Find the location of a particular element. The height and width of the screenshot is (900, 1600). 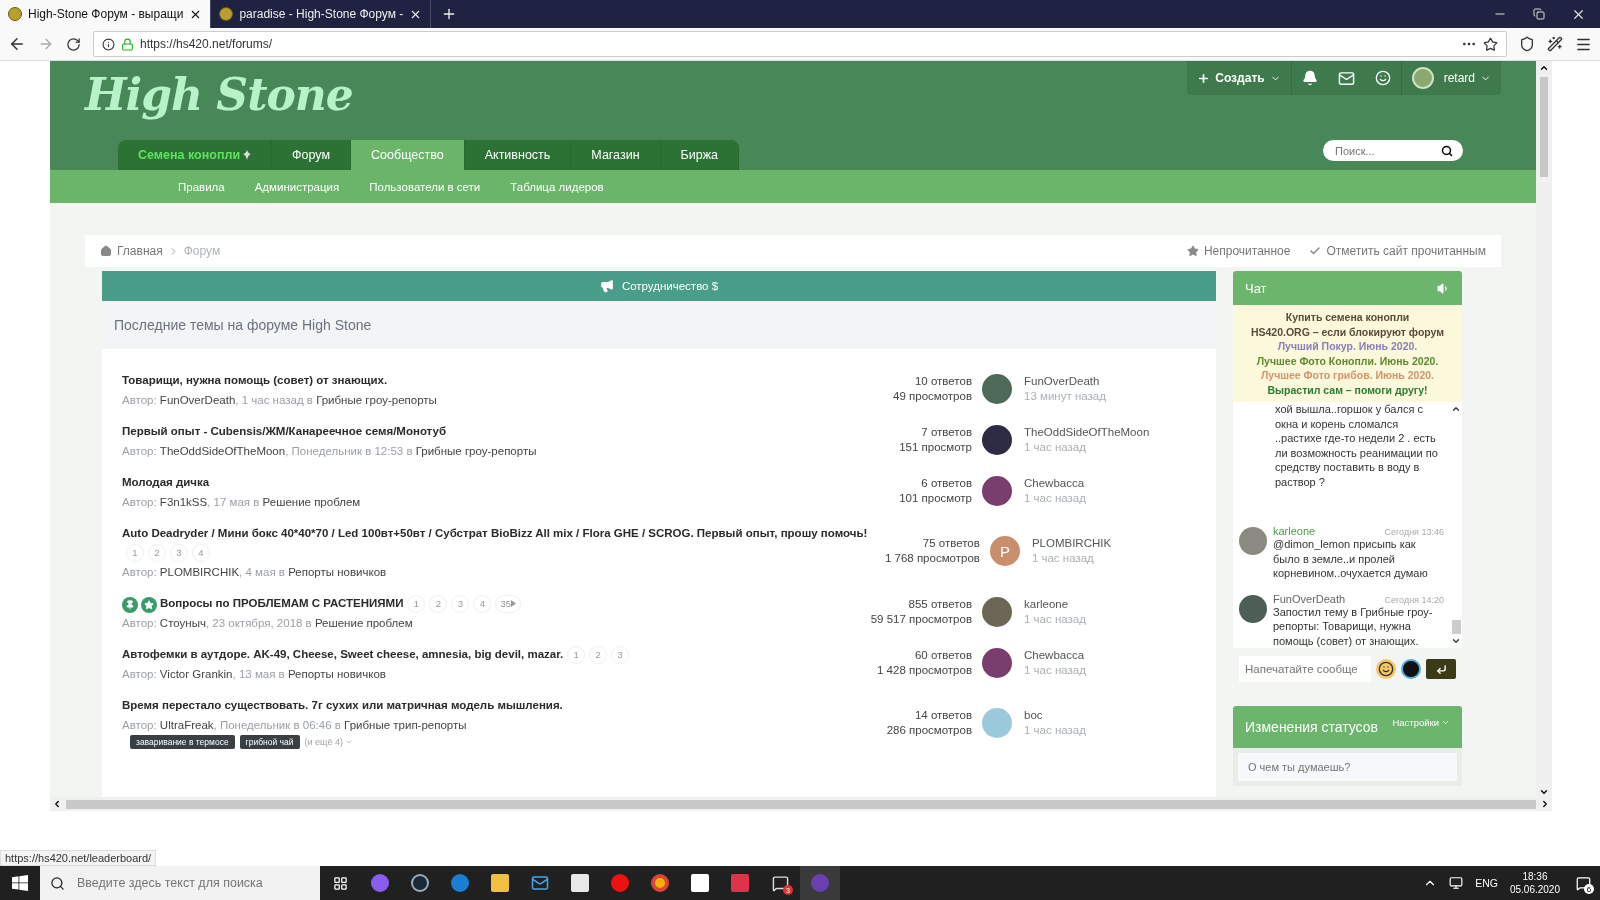

scroll-right-icon is located at coordinates (1545, 804).